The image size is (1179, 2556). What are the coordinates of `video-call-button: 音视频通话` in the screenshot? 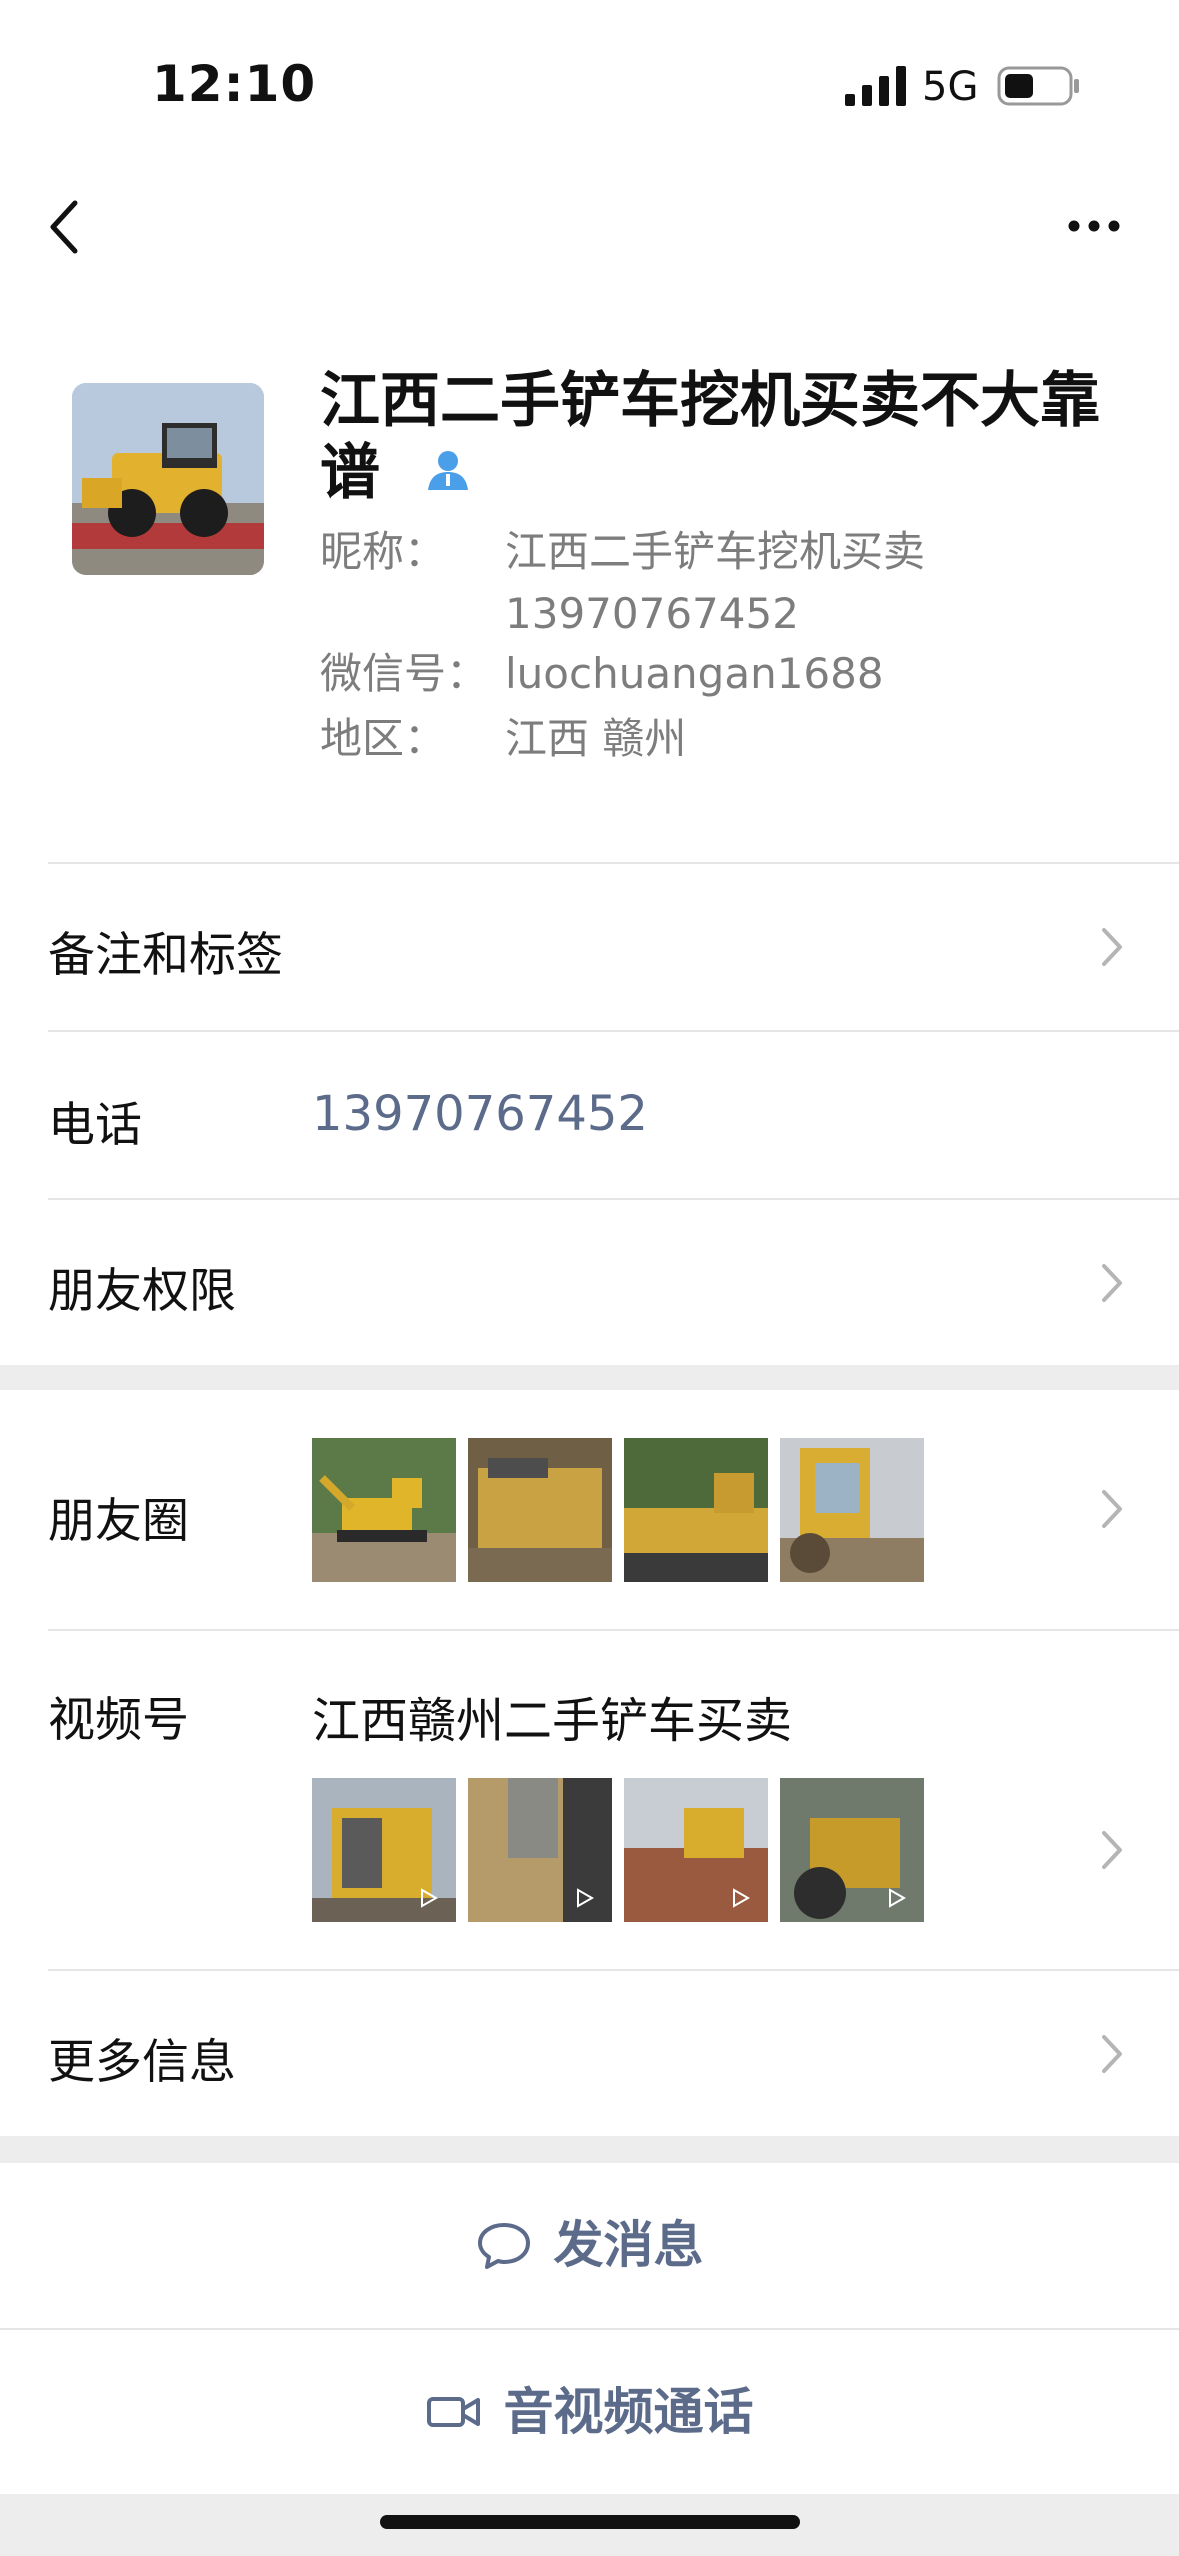 It's located at (589, 2412).